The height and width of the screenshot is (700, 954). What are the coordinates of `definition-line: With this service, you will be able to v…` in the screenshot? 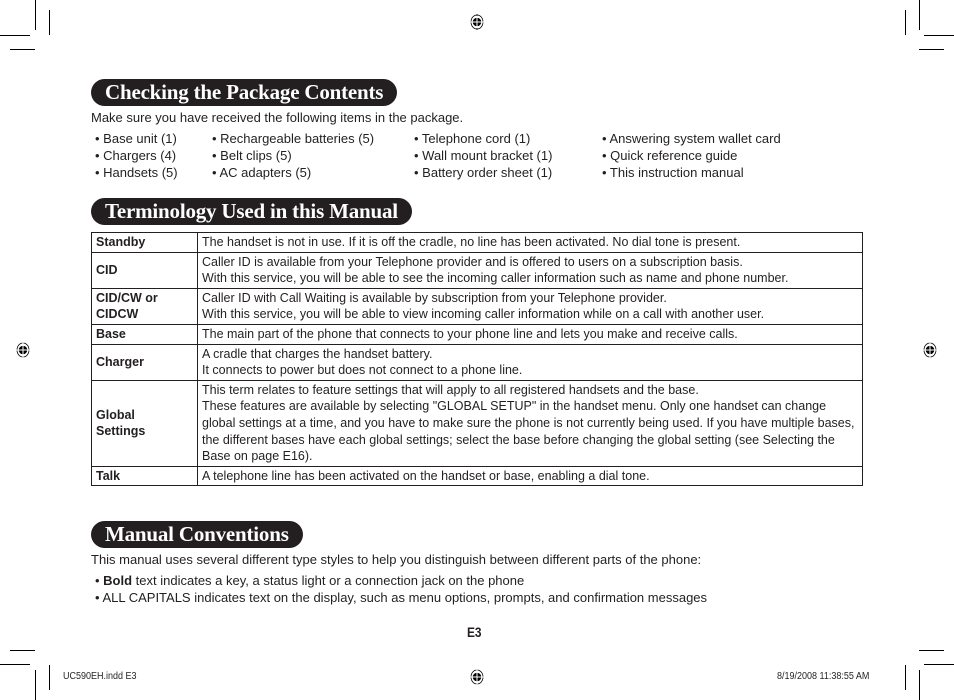 It's located at (483, 314).